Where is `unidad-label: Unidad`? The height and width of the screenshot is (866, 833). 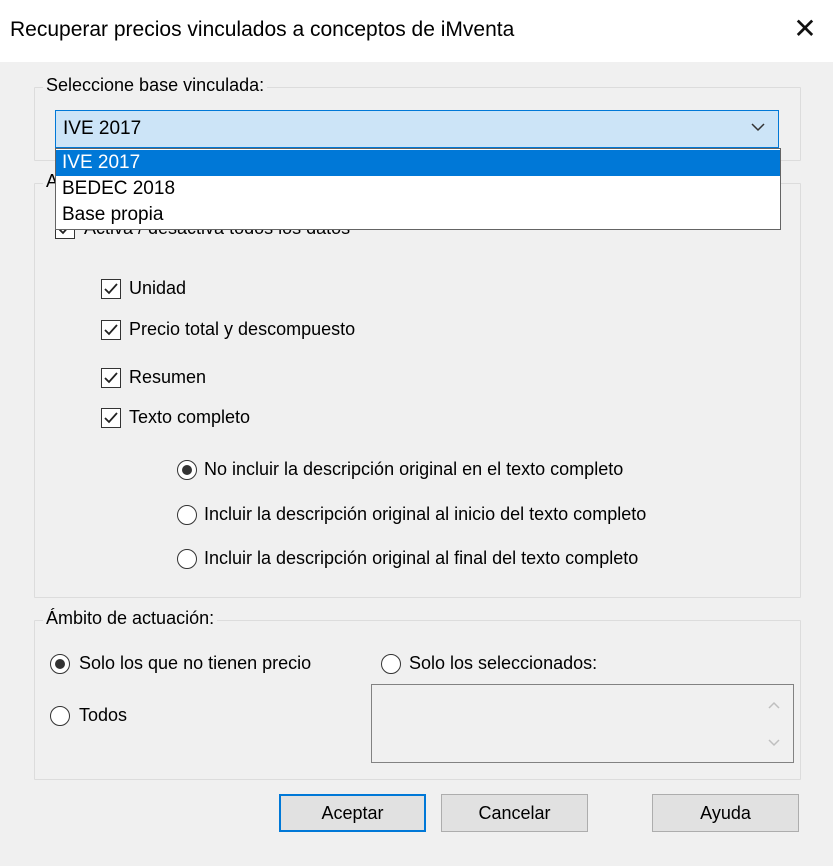 unidad-label: Unidad is located at coordinates (158, 288).